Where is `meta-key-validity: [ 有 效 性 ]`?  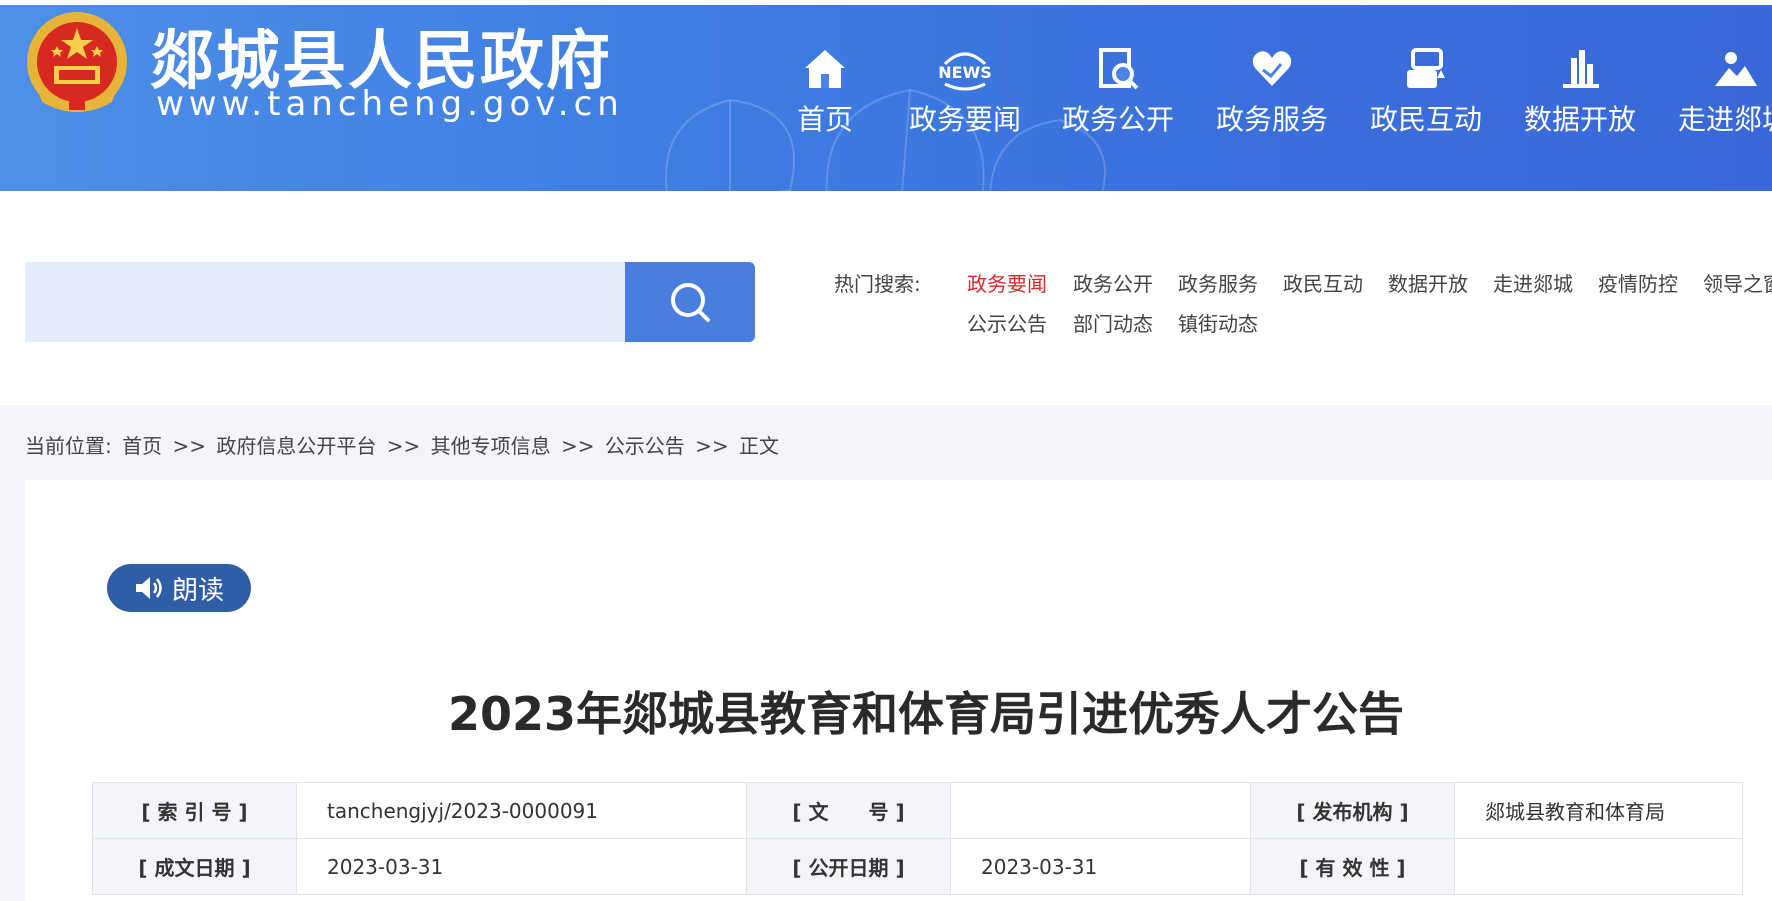 meta-key-validity: [ 有 效 性 ] is located at coordinates (1352, 866).